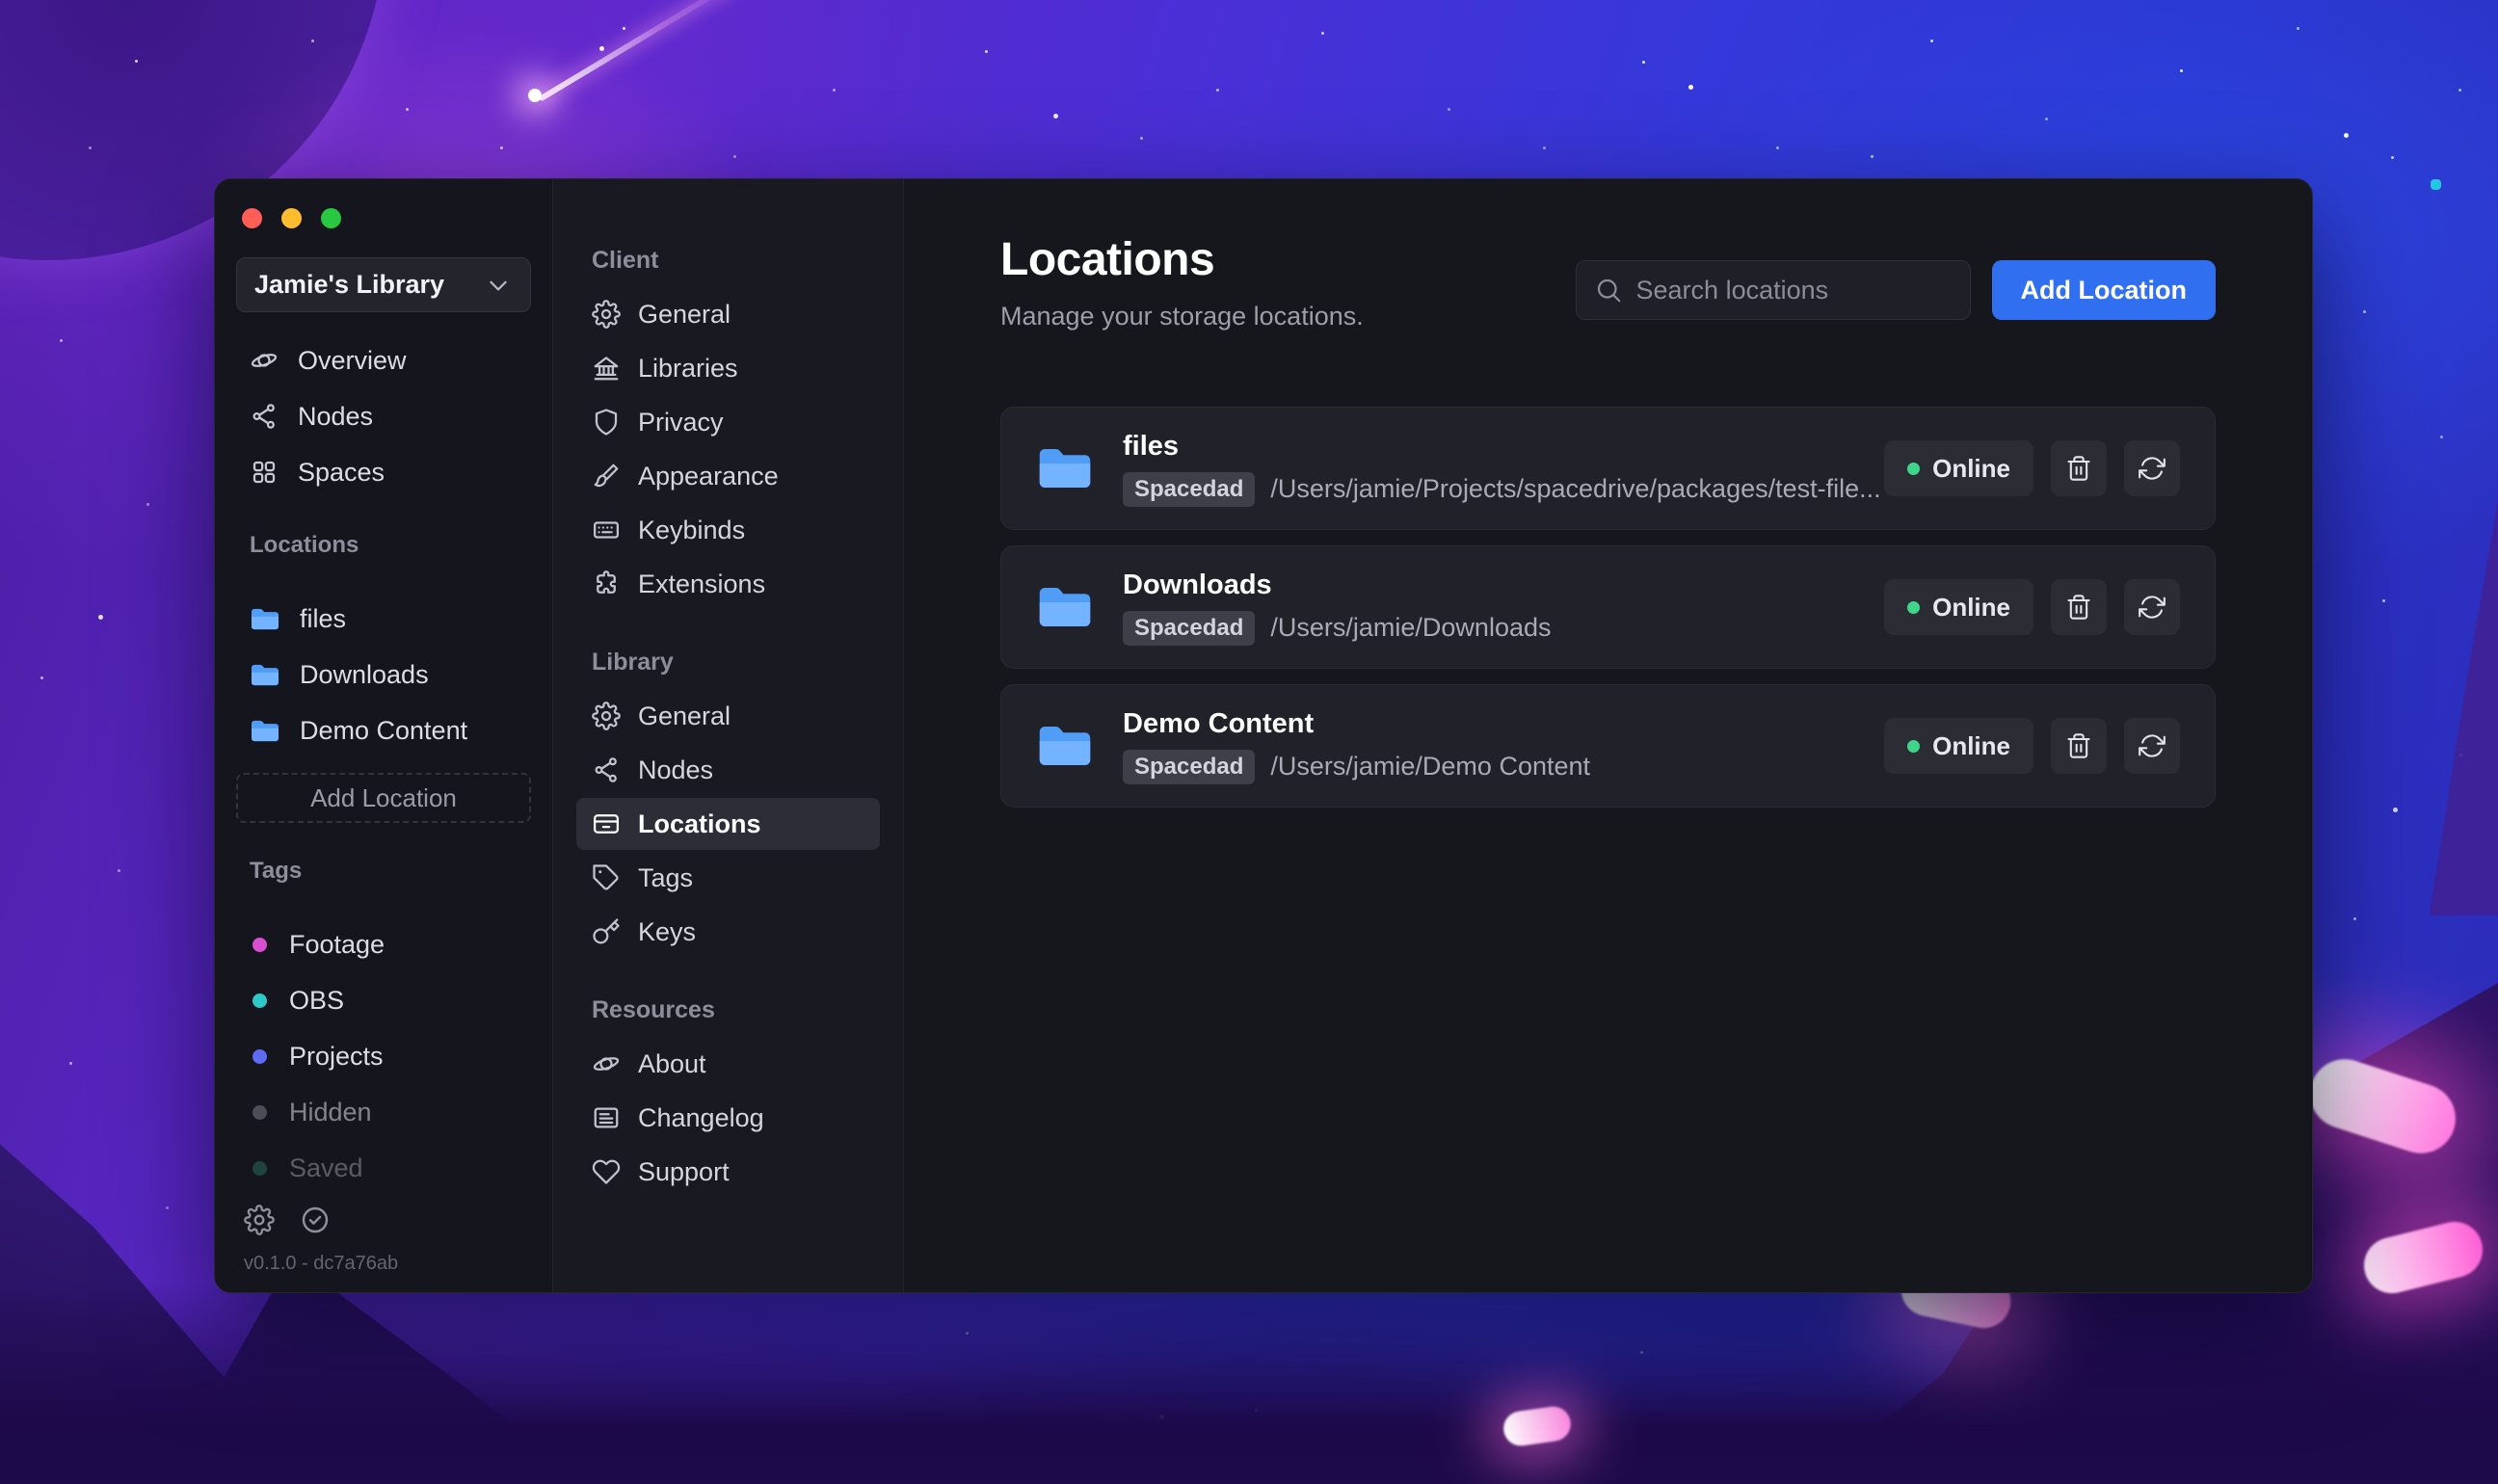  Describe the element at coordinates (681, 422) in the screenshot. I see `settings-nav-label: Privacy` at that location.